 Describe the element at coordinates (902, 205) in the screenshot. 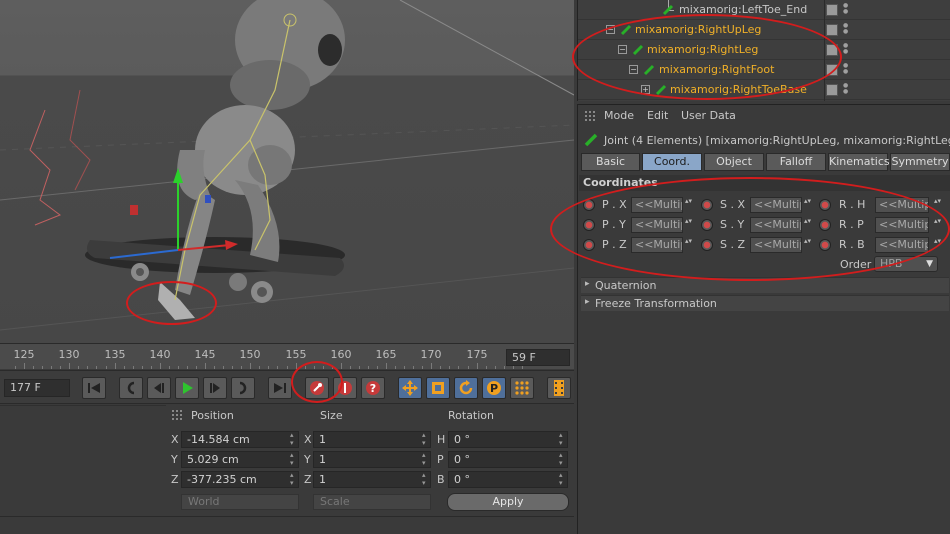

I see `r-h-field: <<Multip` at that location.